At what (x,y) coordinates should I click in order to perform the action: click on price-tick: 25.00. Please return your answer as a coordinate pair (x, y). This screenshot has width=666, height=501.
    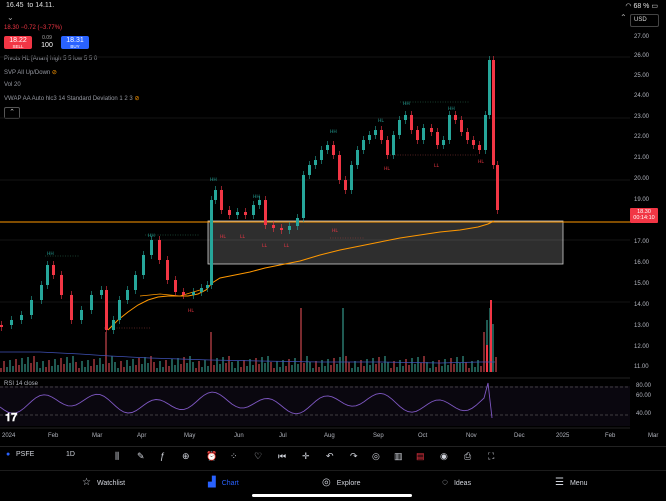
    Looking at the image, I should click on (642, 76).